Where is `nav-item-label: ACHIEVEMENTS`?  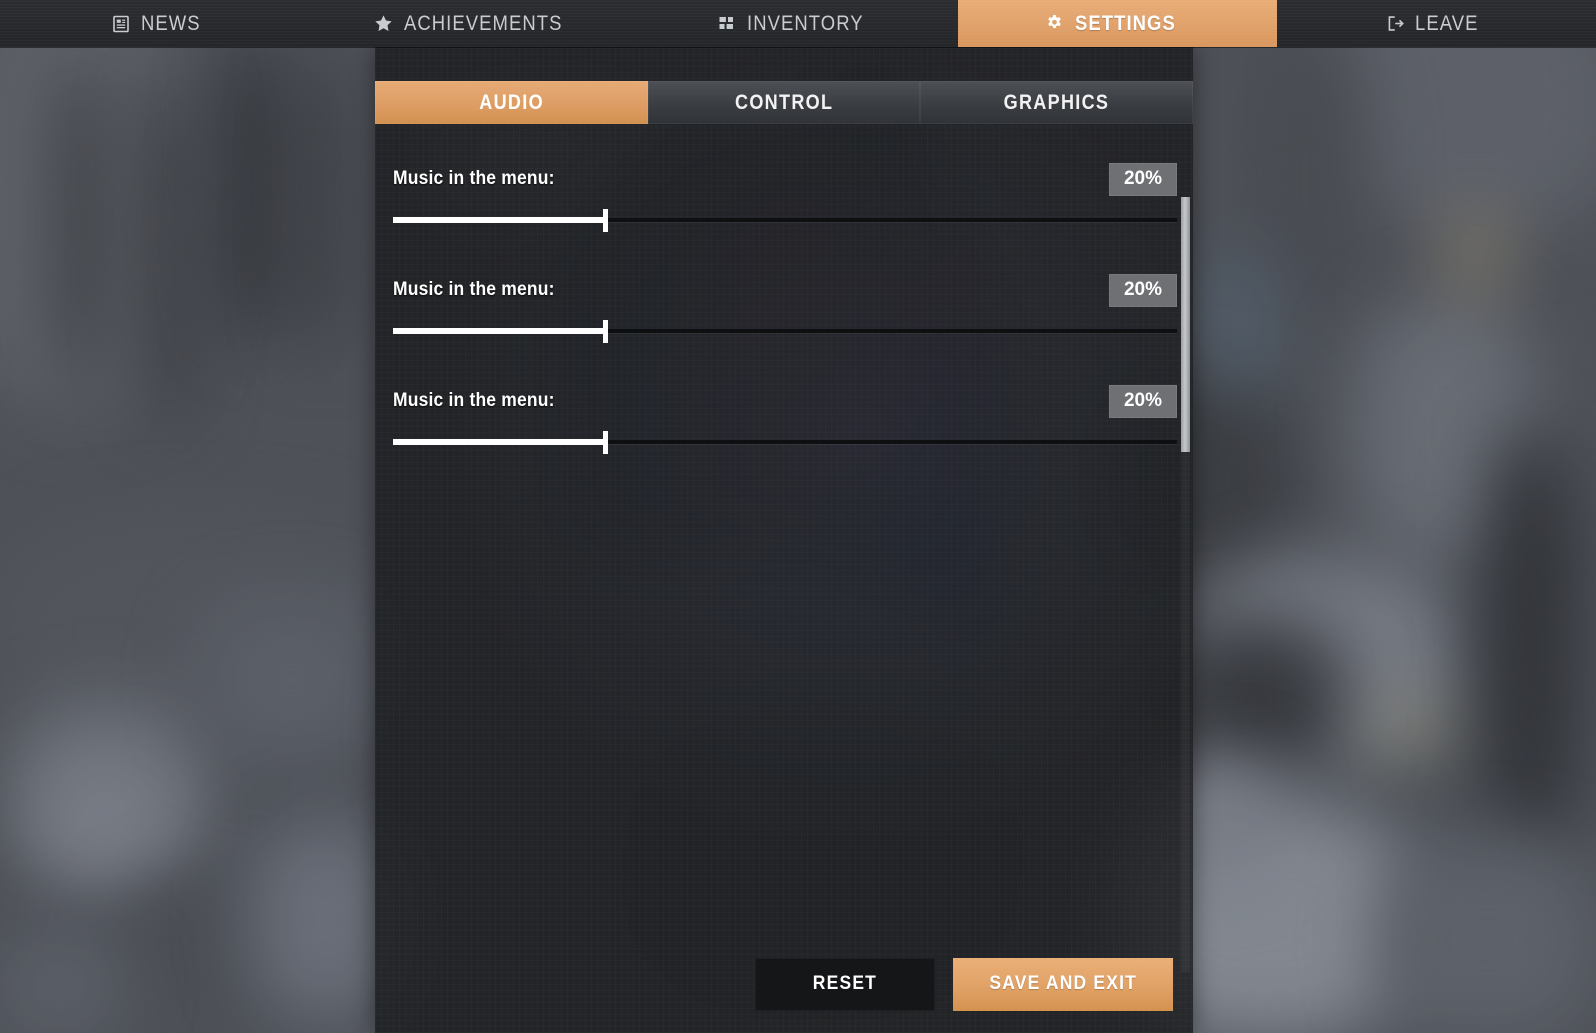
nav-item-label: ACHIEVEMENTS is located at coordinates (483, 23).